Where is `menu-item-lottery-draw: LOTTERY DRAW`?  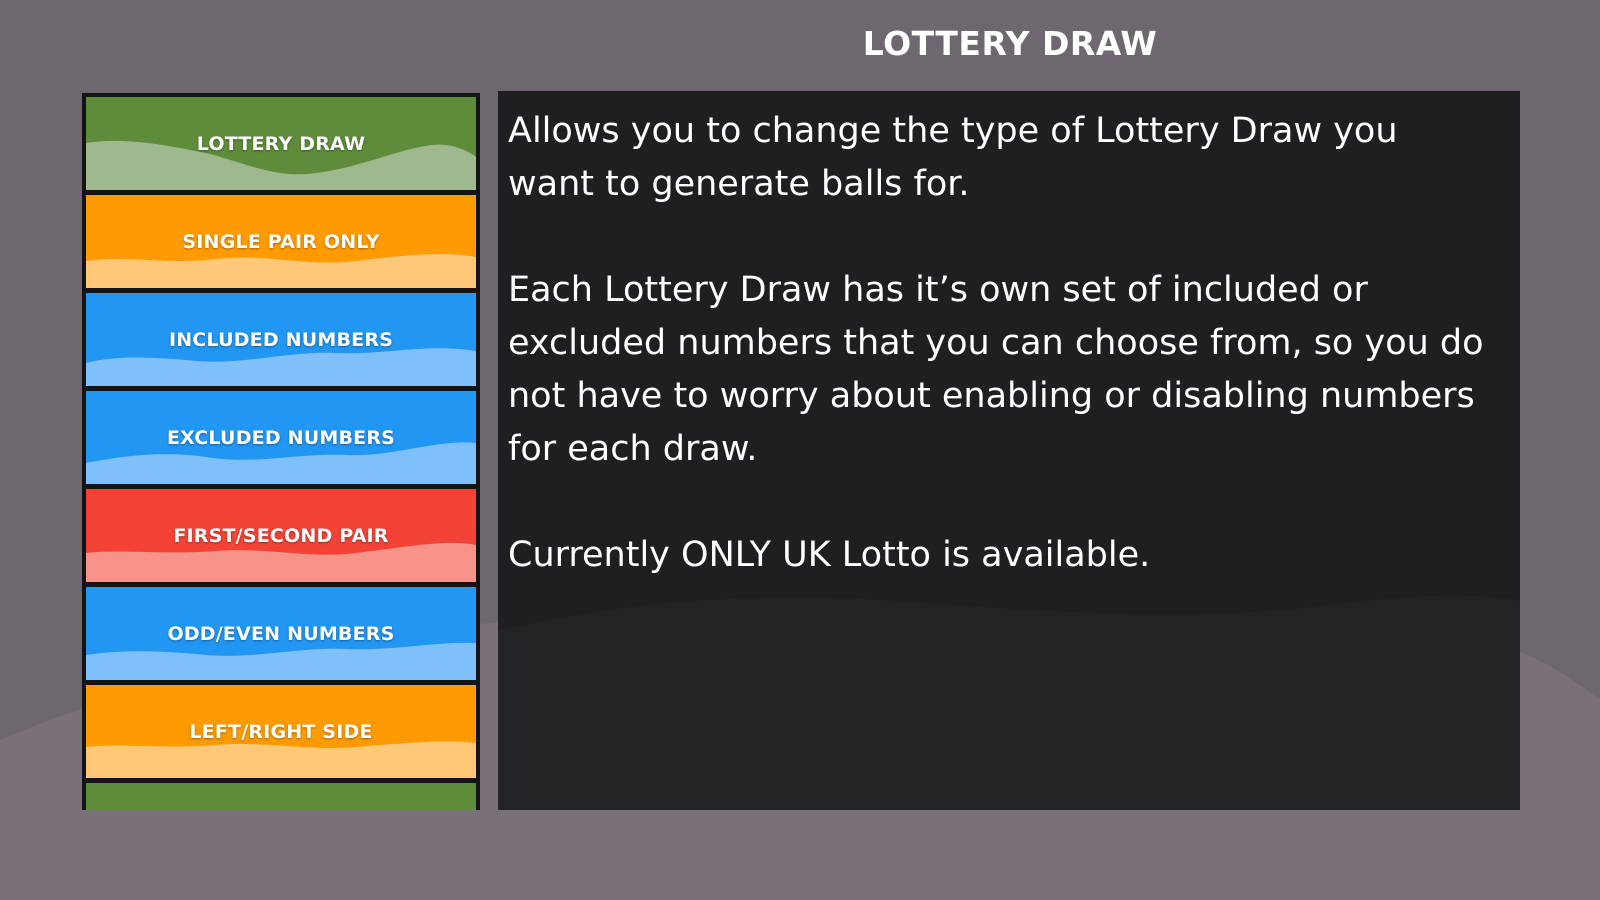
menu-item-lottery-draw: LOTTERY DRAW is located at coordinates (281, 143).